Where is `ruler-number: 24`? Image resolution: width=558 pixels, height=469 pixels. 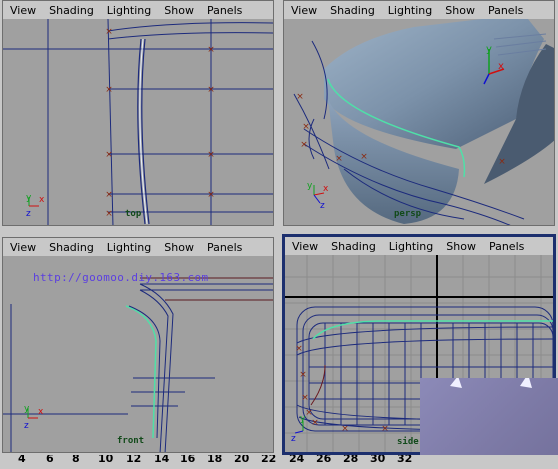
ruler-number: 24 is located at coordinates (297, 460).